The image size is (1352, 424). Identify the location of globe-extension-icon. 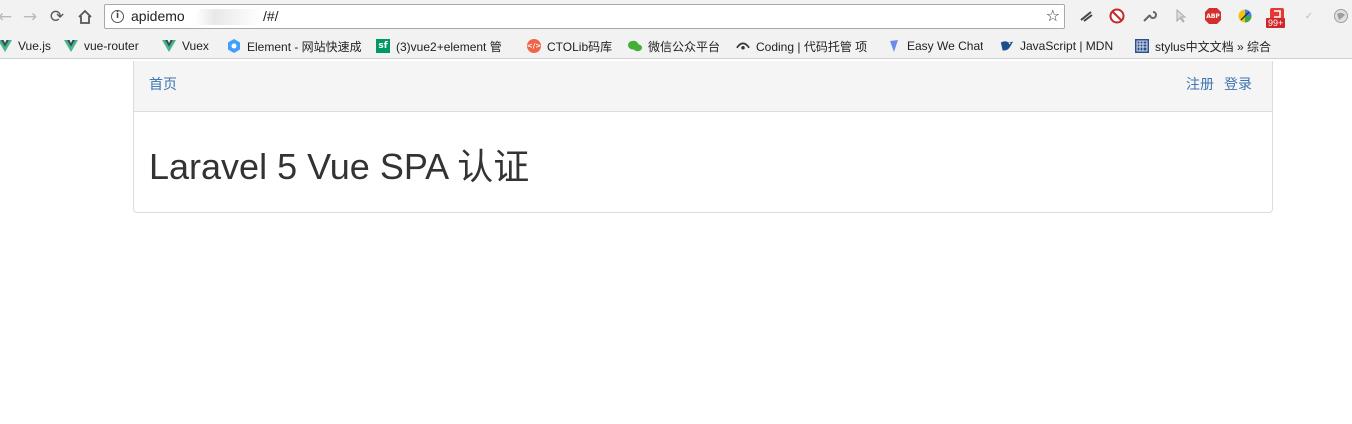
(1341, 16).